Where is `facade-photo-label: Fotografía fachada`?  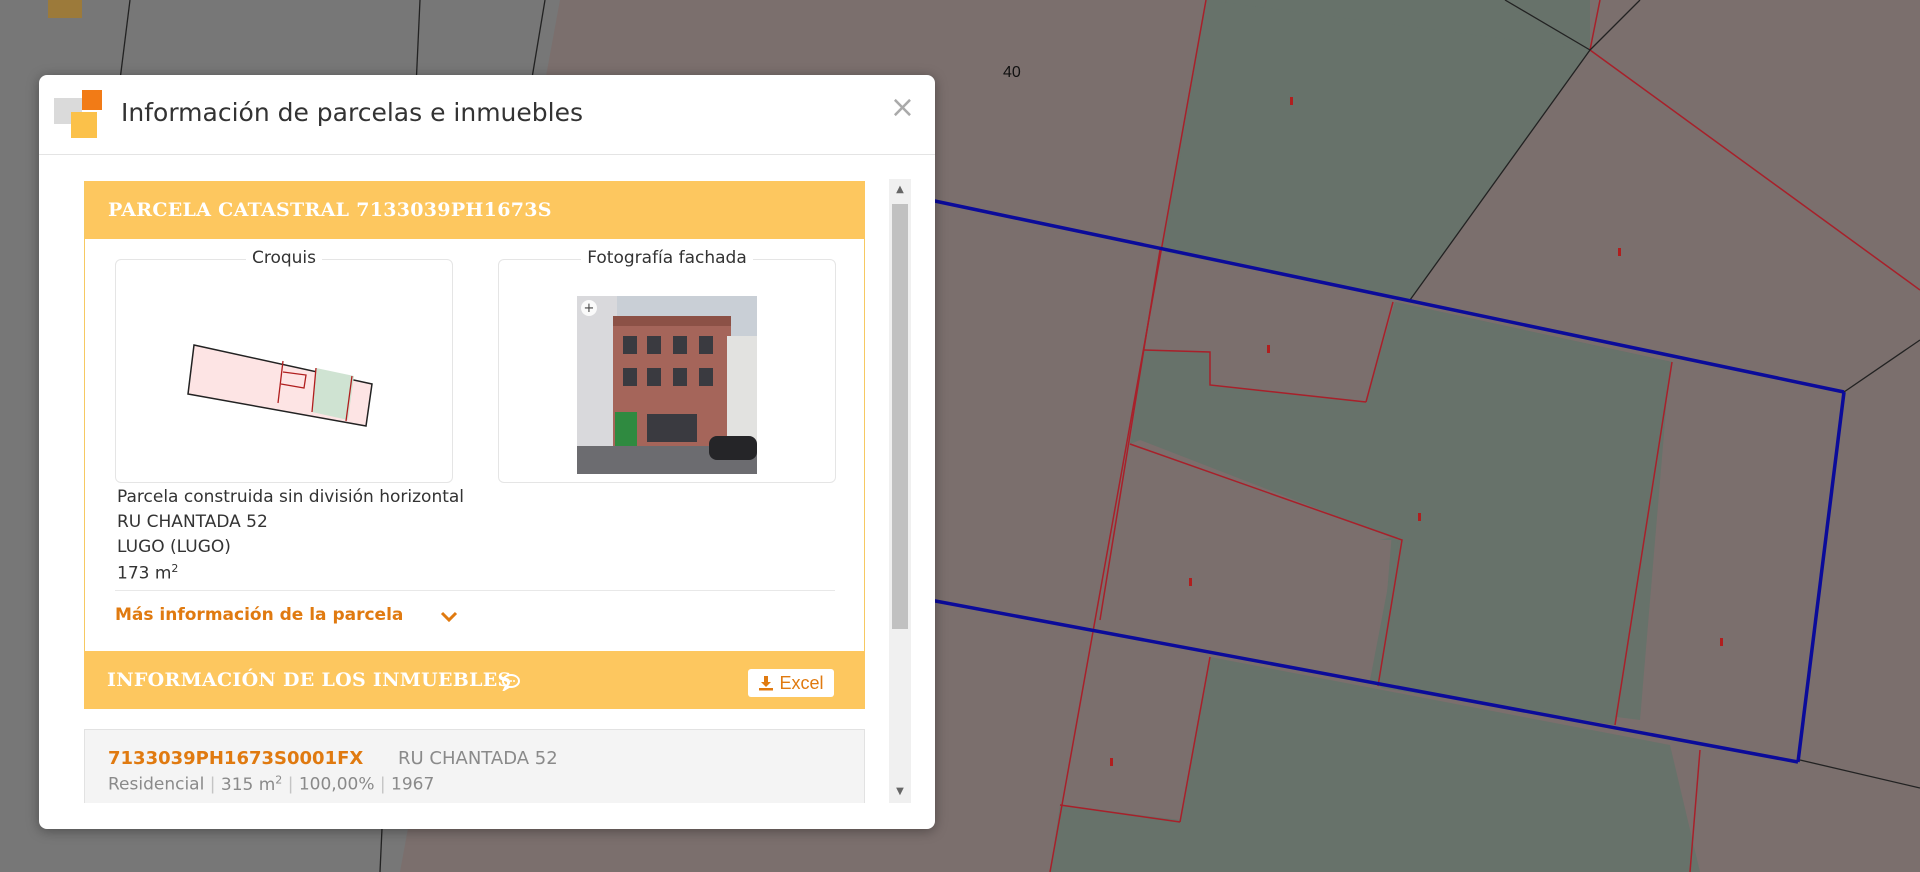 facade-photo-label: Fotografía fachada is located at coordinates (667, 258).